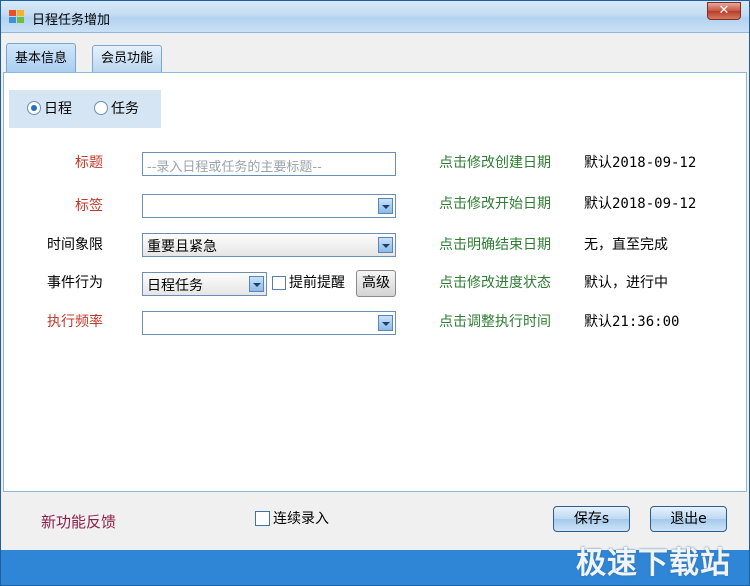 Image resolution: width=750 pixels, height=586 pixels. What do you see at coordinates (234, 167) in the screenshot?
I see `title-placeholder: --录入日程或任务的主要标题--` at bounding box center [234, 167].